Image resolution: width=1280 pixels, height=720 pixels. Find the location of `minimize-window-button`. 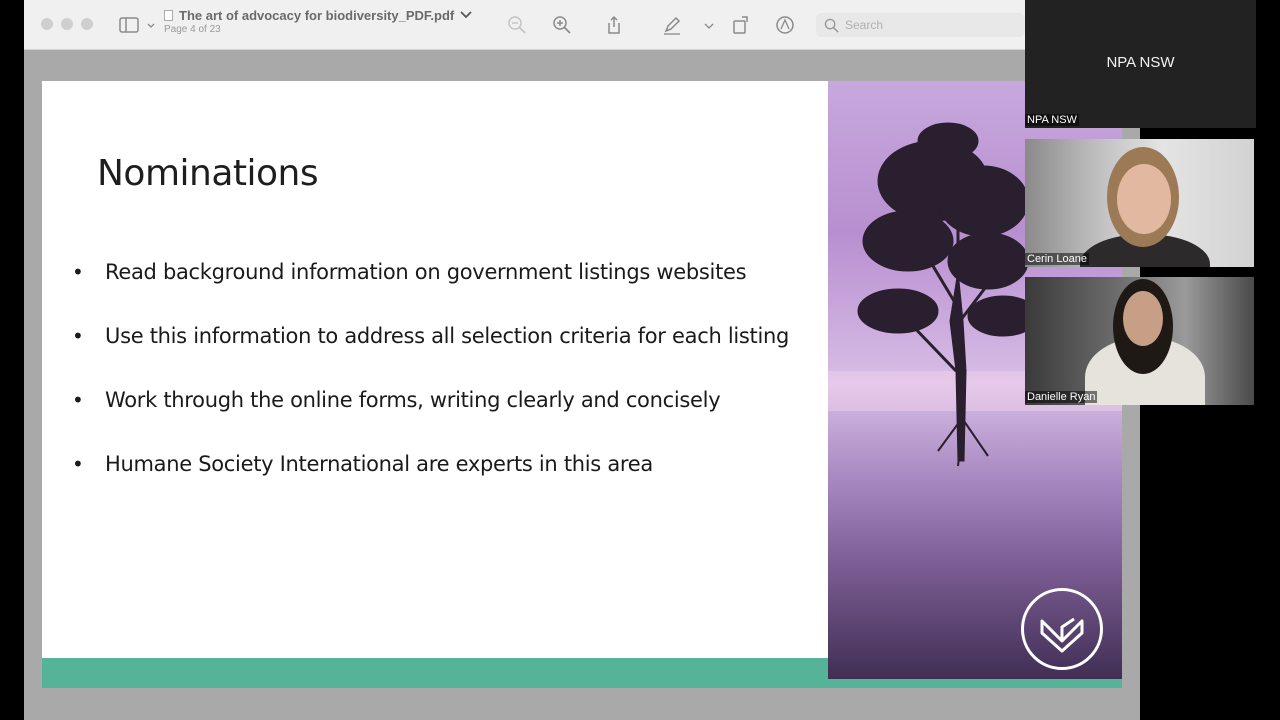

minimize-window-button is located at coordinates (67, 24).